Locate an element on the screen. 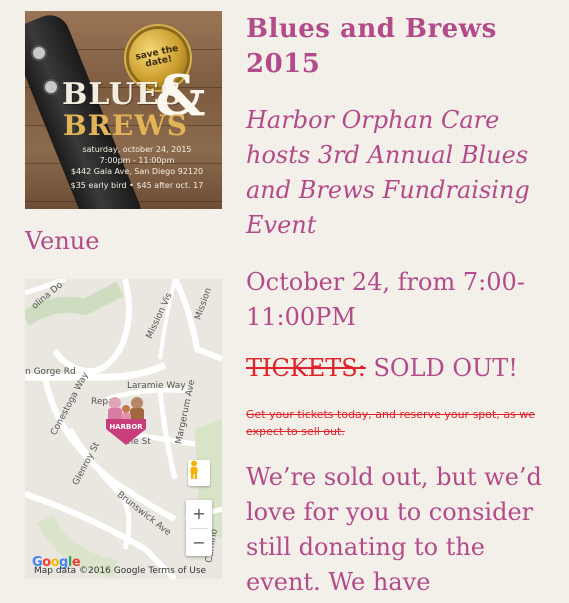 This screenshot has width=569, height=603. map-attribution: Map data ©2016 Google Terms of Use is located at coordinates (120, 571).